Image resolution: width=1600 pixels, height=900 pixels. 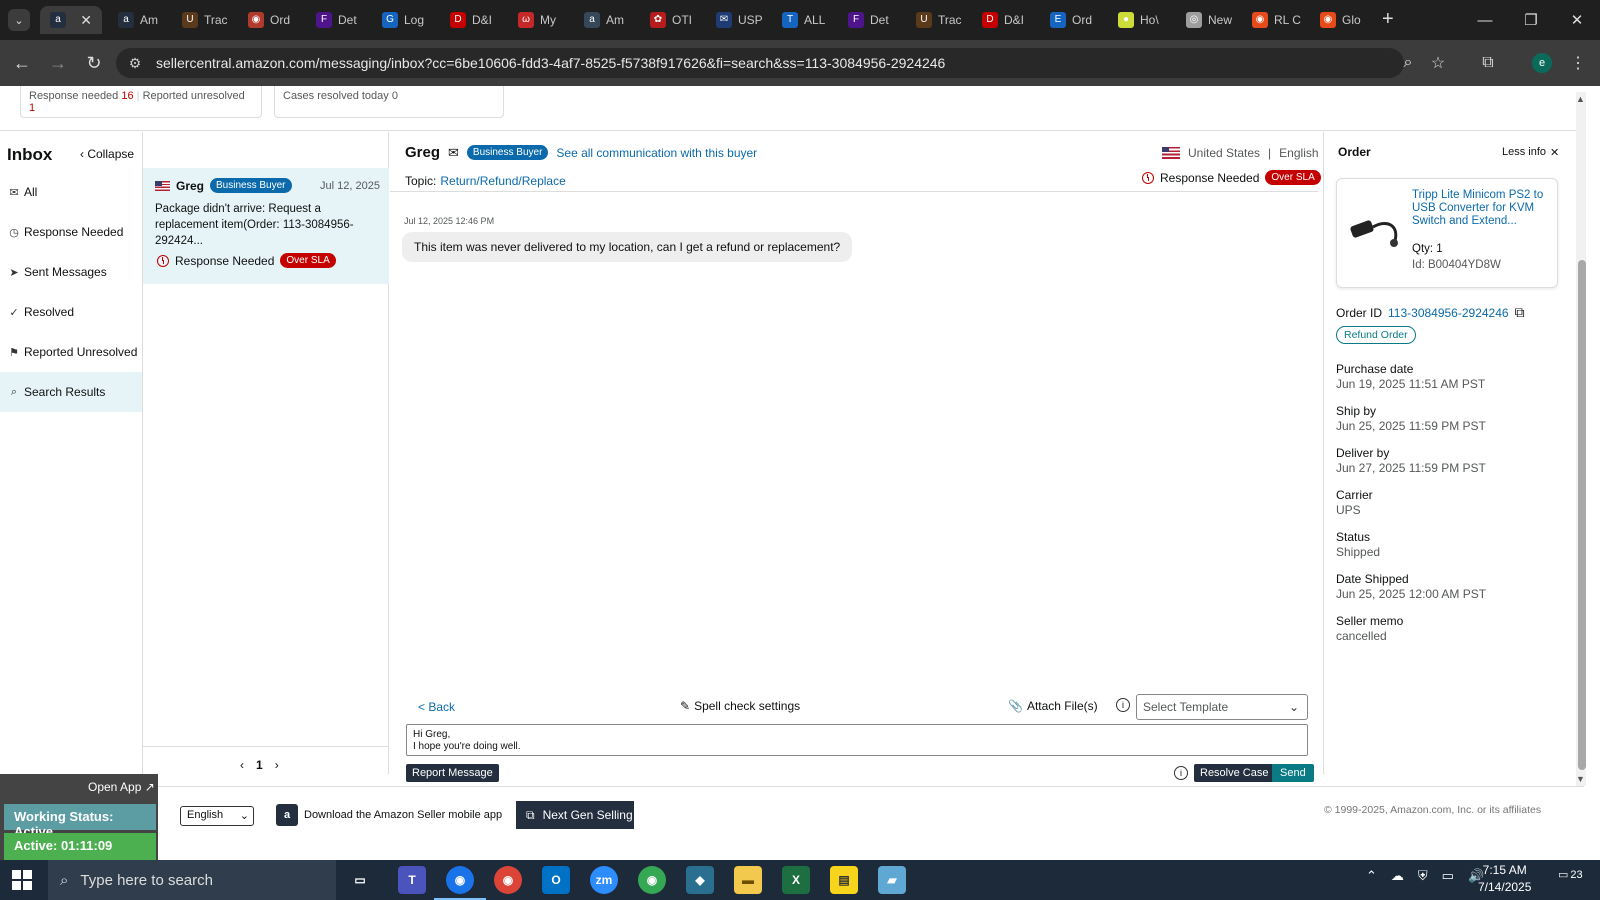 I want to click on browser-tab: T ALL, so click(x=803, y=20).